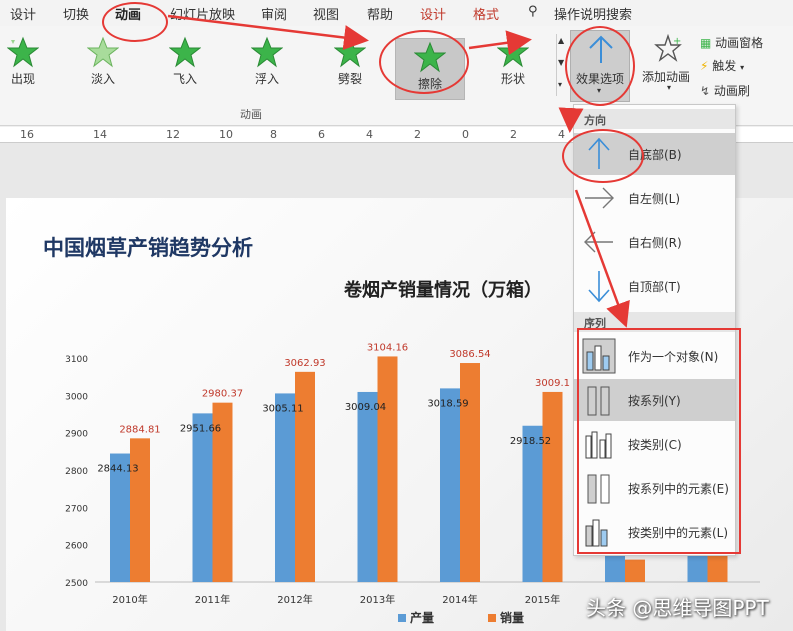 The height and width of the screenshot is (631, 793). Describe the element at coordinates (677, 608) in the screenshot. I see `watermark: 头条 @思维导图PPT` at that location.